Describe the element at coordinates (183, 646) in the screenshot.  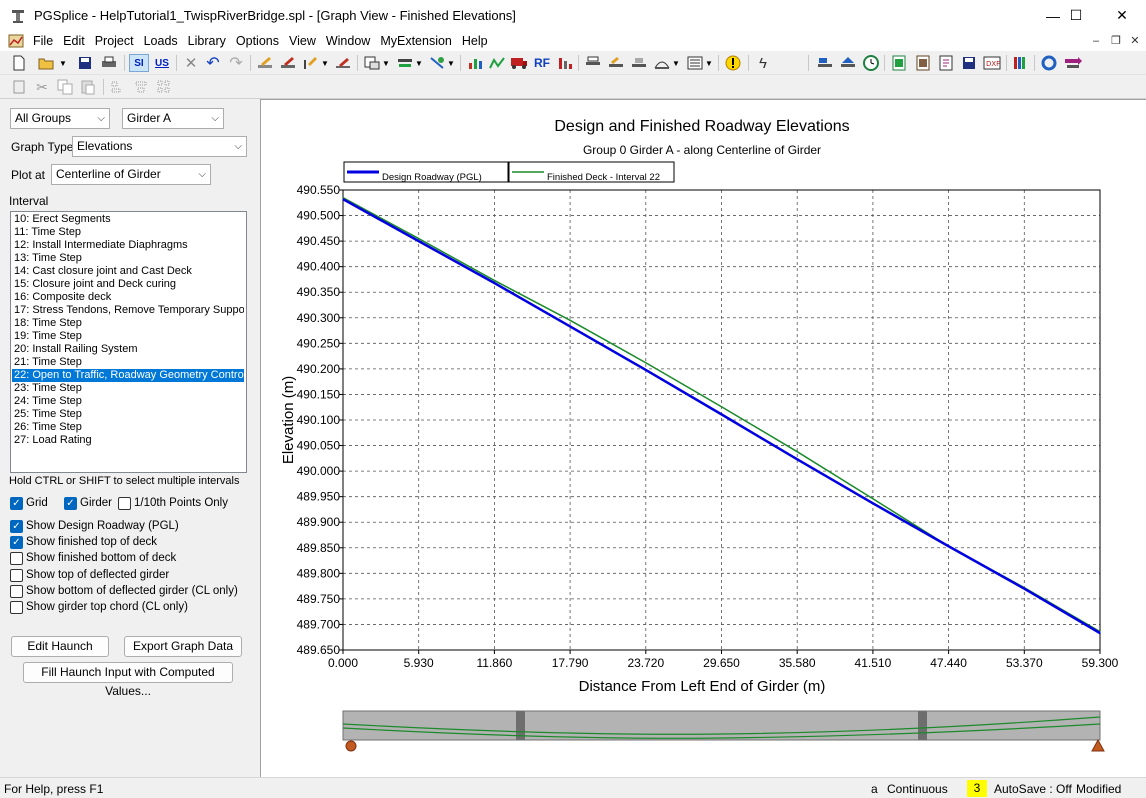
I see `export-graph-data-button: Export Graph Data` at that location.